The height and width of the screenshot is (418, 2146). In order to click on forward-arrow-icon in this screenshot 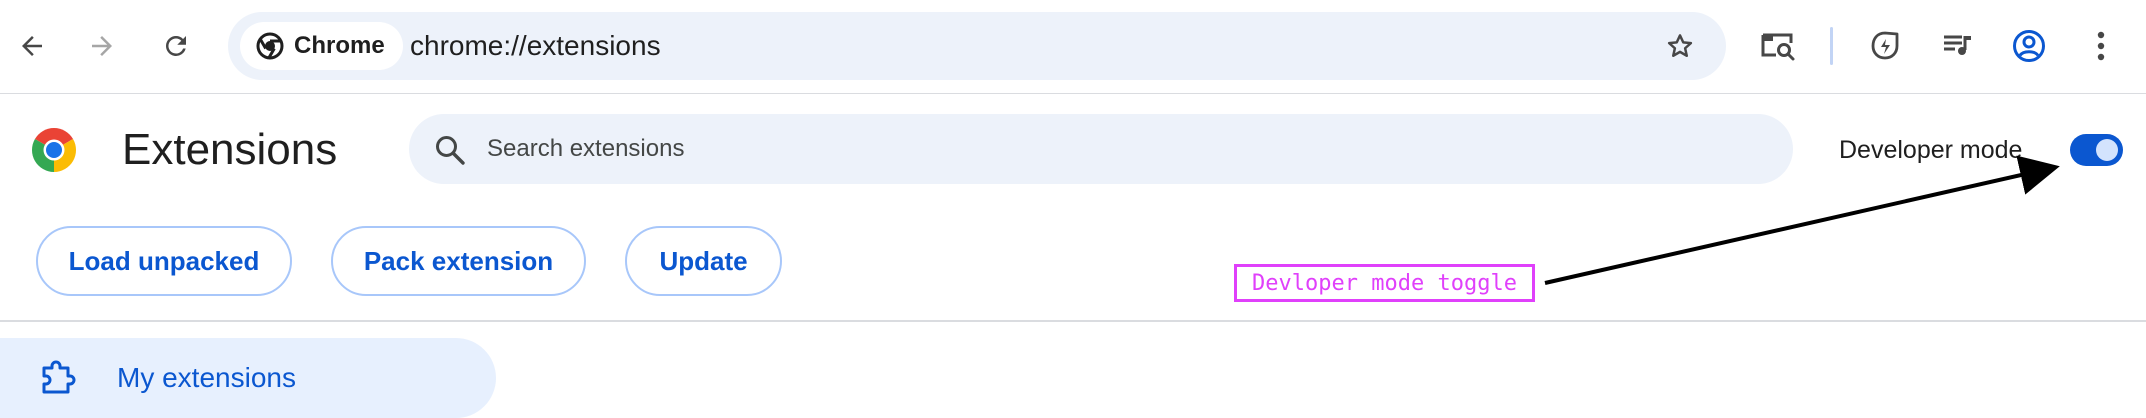, I will do `click(102, 46)`.